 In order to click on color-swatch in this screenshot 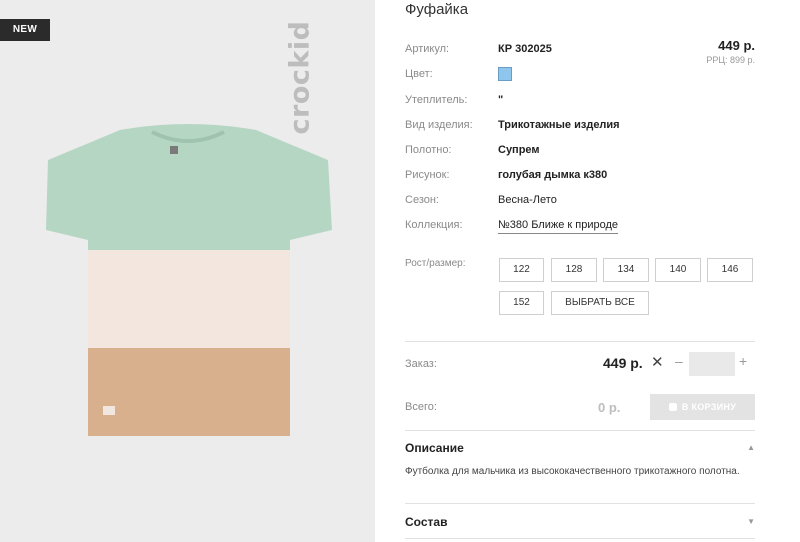, I will do `click(505, 74)`.